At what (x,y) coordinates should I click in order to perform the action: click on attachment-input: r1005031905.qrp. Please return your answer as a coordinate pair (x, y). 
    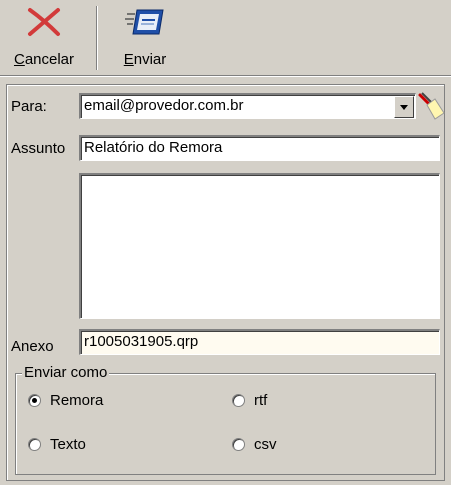
    Looking at the image, I should click on (259, 342).